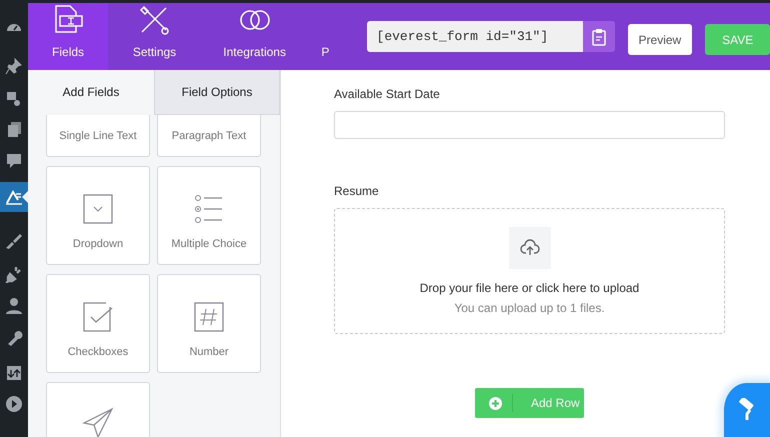 This screenshot has width=770, height=437. I want to click on media-icon, so click(14, 98).